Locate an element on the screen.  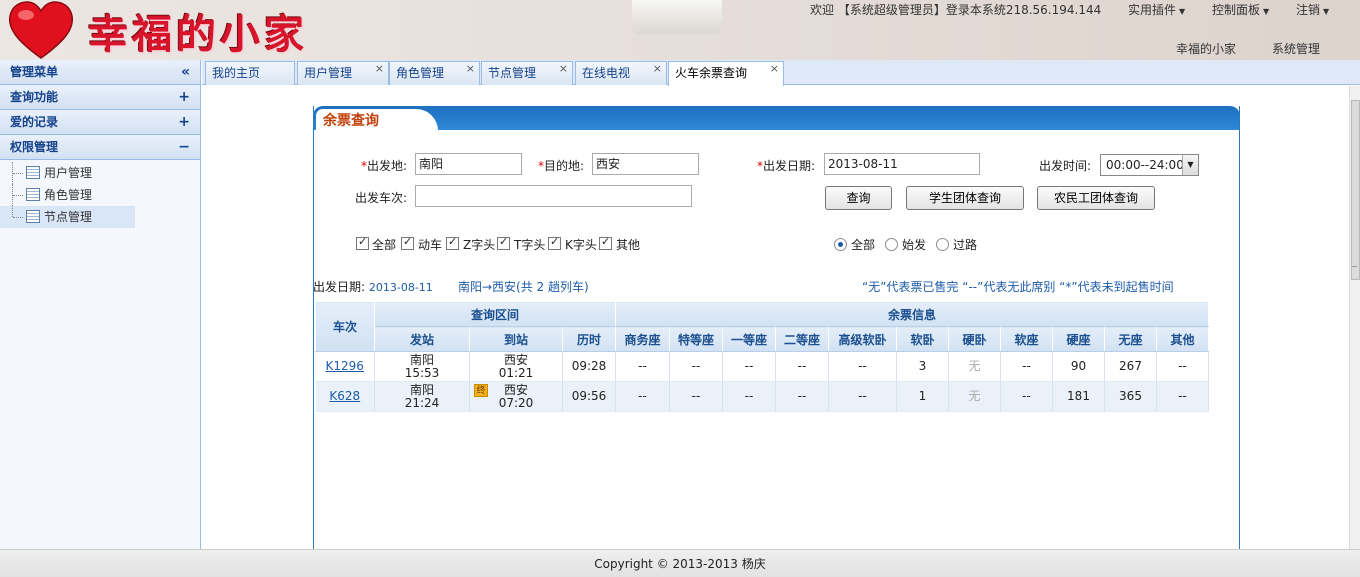
sidebar-section-permissions: 权限管理 − is located at coordinates (100, 147).